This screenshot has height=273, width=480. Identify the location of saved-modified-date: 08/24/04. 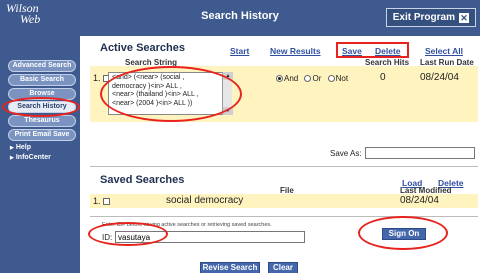
(419, 200).